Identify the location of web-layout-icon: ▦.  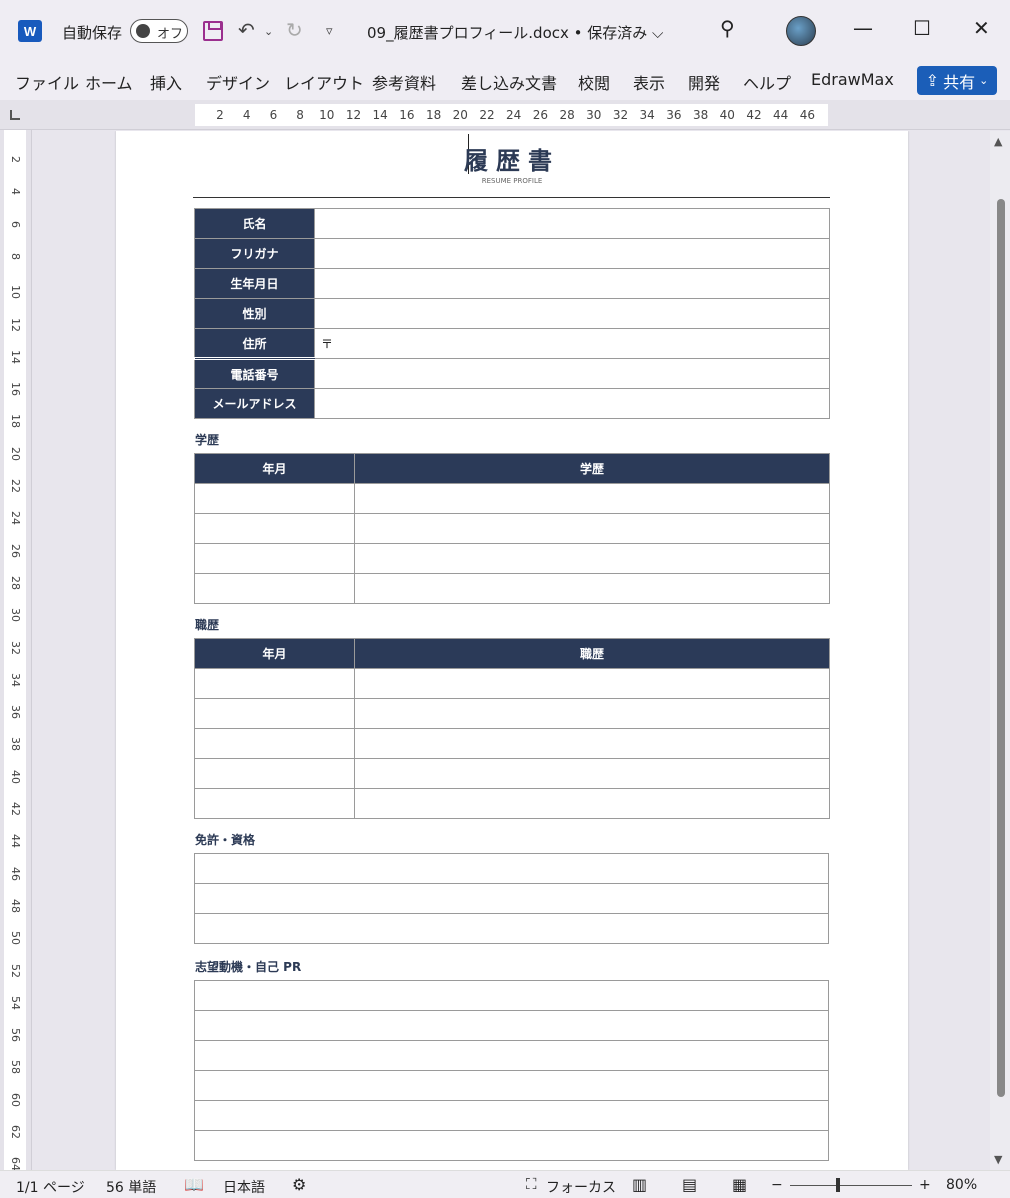
(739, 1184).